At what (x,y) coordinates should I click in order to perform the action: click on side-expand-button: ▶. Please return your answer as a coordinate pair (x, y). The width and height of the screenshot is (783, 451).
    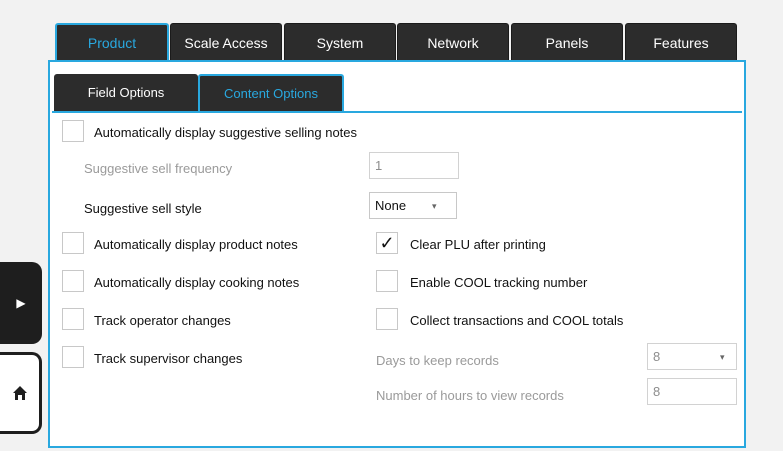
    Looking at the image, I should click on (21, 303).